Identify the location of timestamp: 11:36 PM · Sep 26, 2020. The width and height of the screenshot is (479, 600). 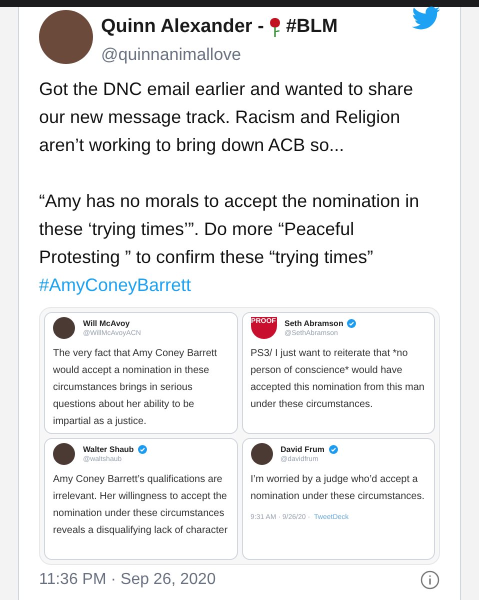
(127, 580).